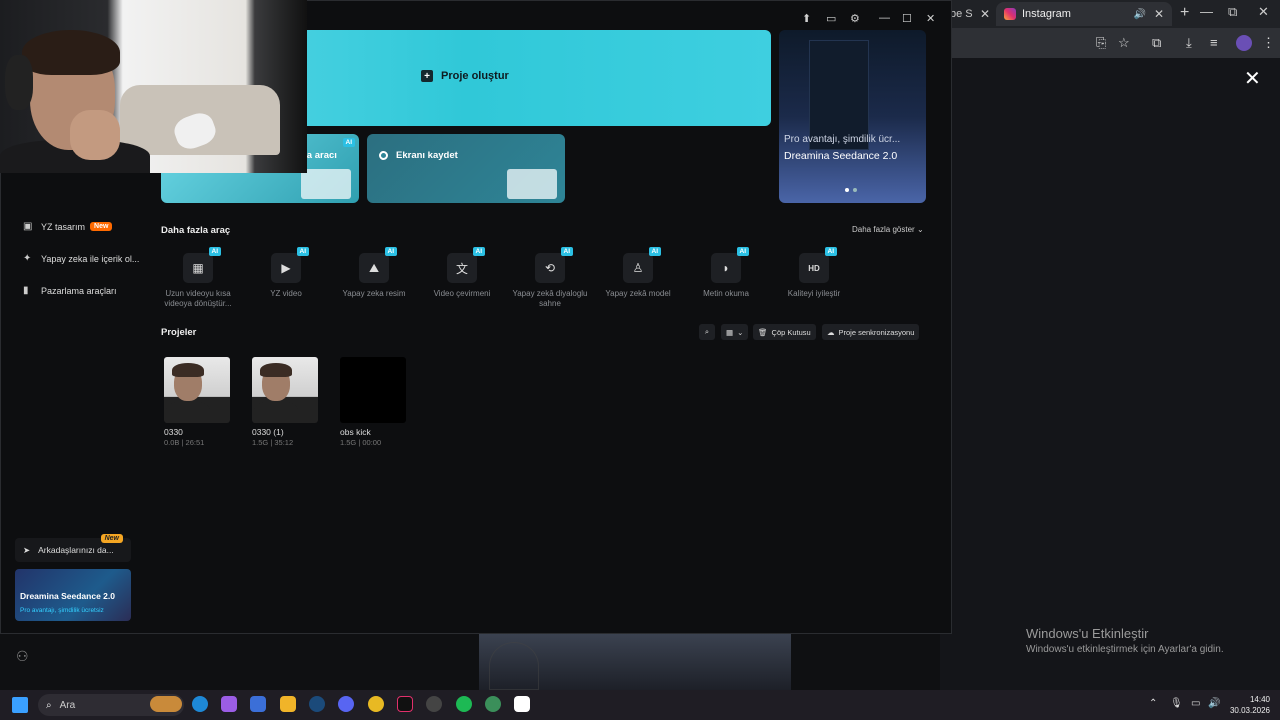 The height and width of the screenshot is (720, 1280). I want to click on windows-start-icon, so click(20, 705).